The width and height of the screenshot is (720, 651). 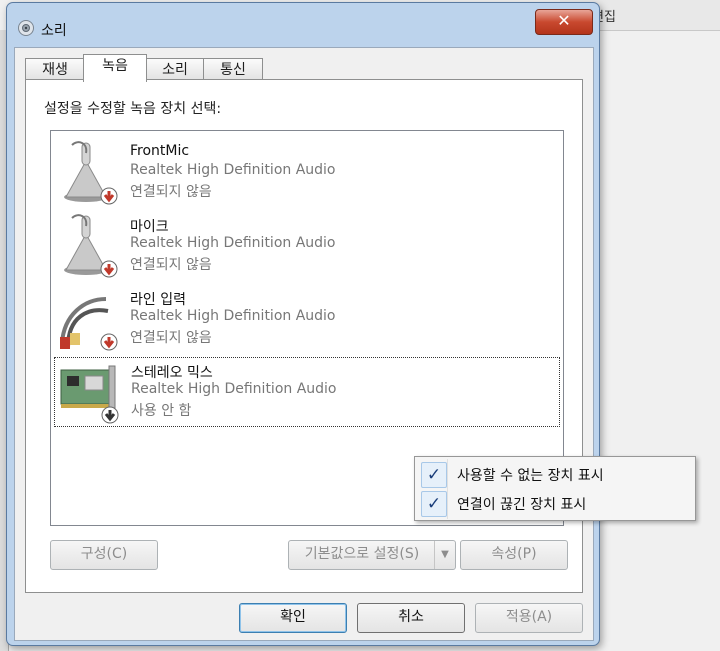 I want to click on device-name: 라인 입력, so click(x=158, y=300).